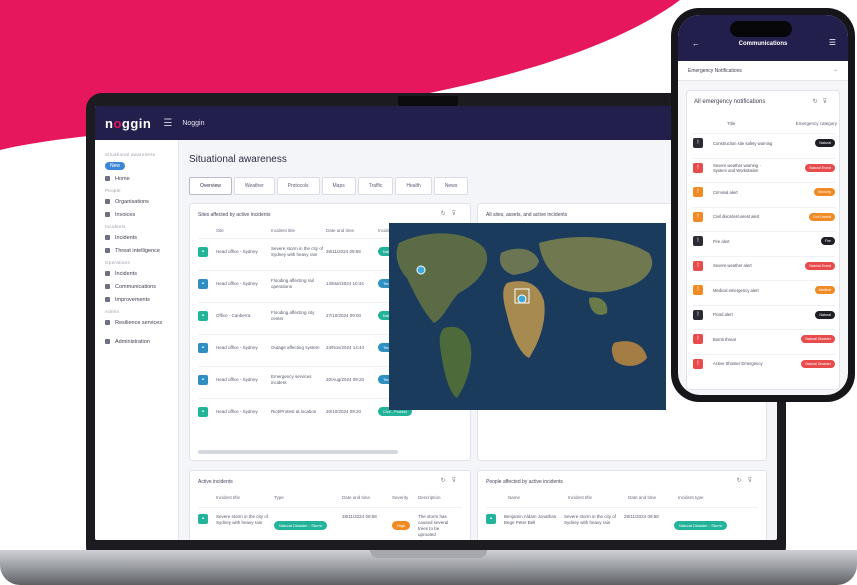 The image size is (857, 585). What do you see at coordinates (344, 315) in the screenshot?
I see `date-cell: 27/10/2024 09:00` at bounding box center [344, 315].